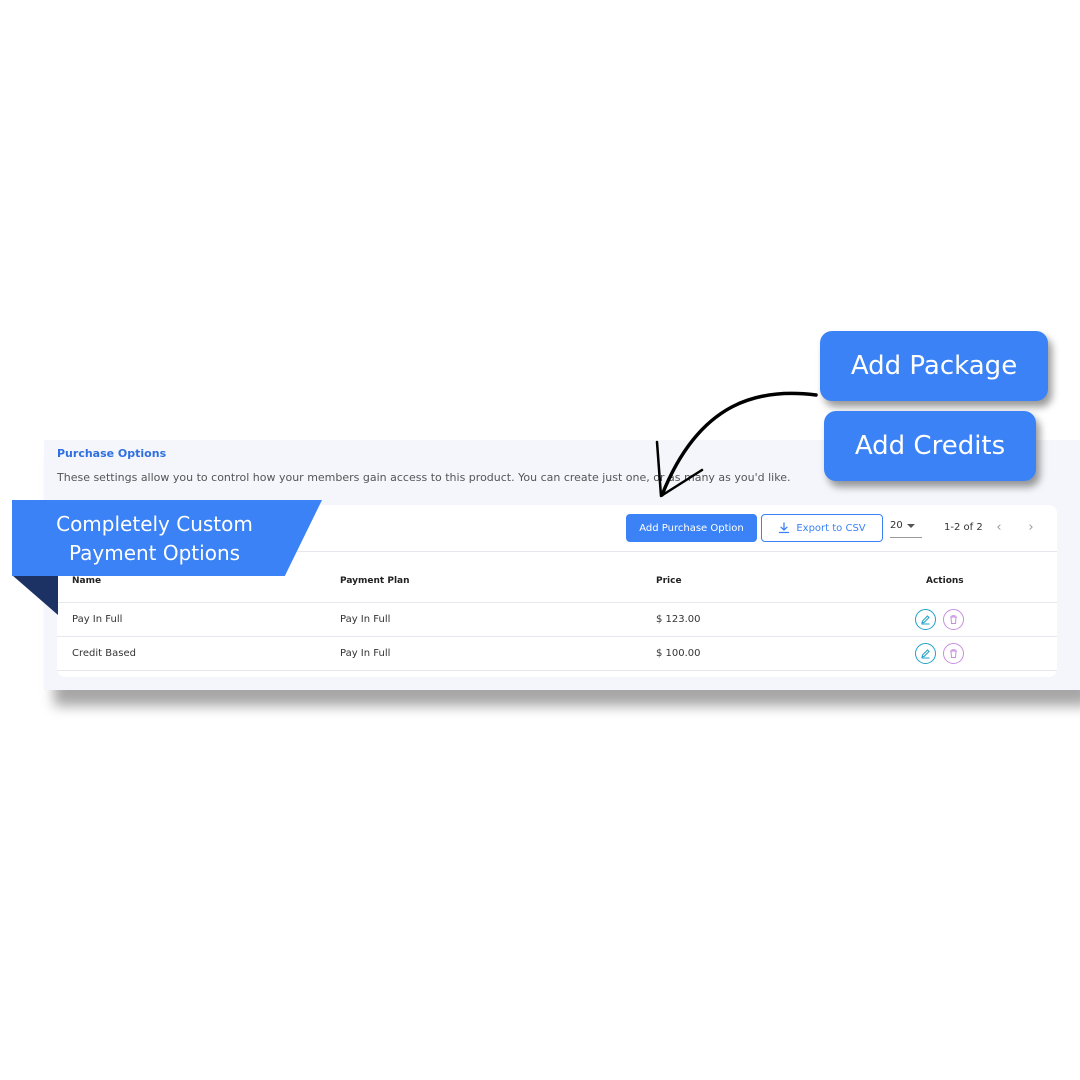 The width and height of the screenshot is (1080, 1080). Describe the element at coordinates (906, 529) in the screenshot. I see `rows-per-page-select: 20` at that location.